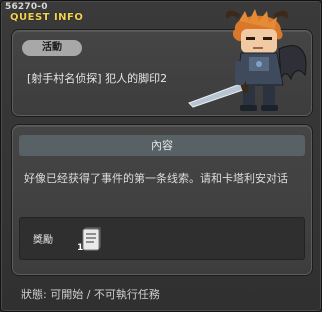 This screenshot has width=322, height=312. What do you see at coordinates (97, 78) in the screenshot?
I see `quest-name: [射手村名侦探] 犯人的脚印2` at bounding box center [97, 78].